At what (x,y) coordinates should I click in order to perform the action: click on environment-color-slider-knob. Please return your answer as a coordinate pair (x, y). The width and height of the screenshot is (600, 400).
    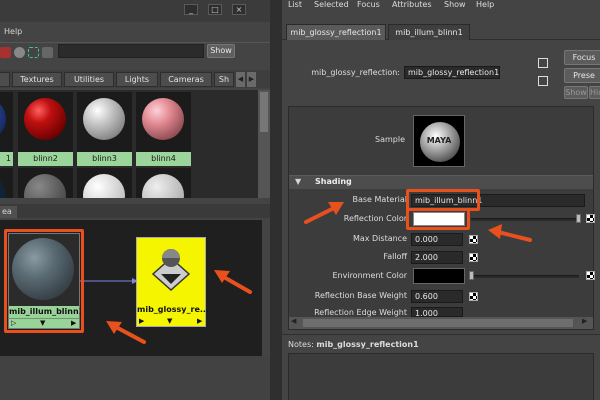
    Looking at the image, I should click on (471, 275).